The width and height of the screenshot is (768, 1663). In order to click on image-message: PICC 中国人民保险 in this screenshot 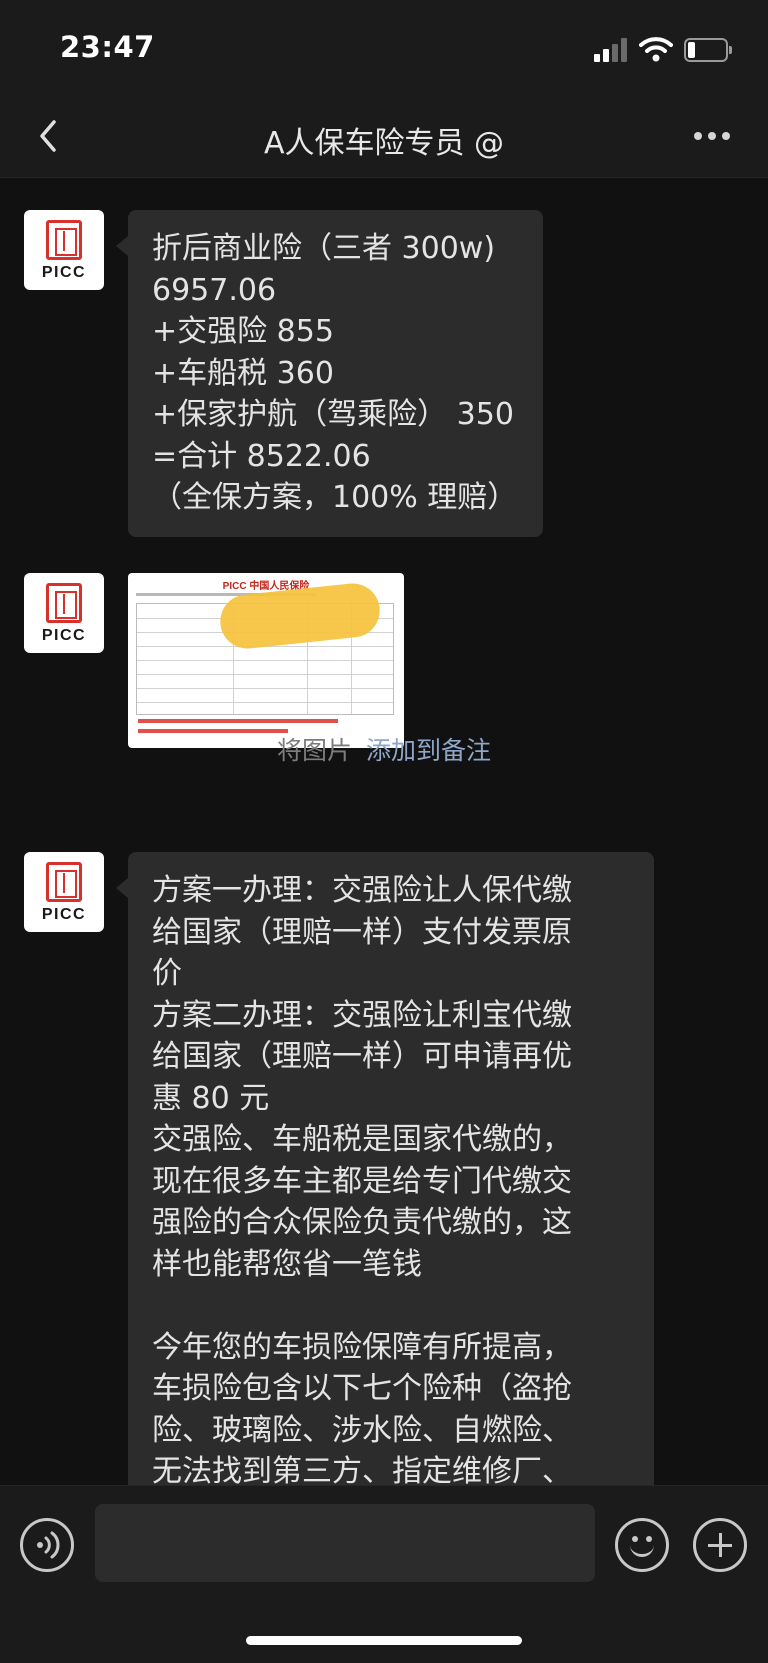, I will do `click(266, 660)`.